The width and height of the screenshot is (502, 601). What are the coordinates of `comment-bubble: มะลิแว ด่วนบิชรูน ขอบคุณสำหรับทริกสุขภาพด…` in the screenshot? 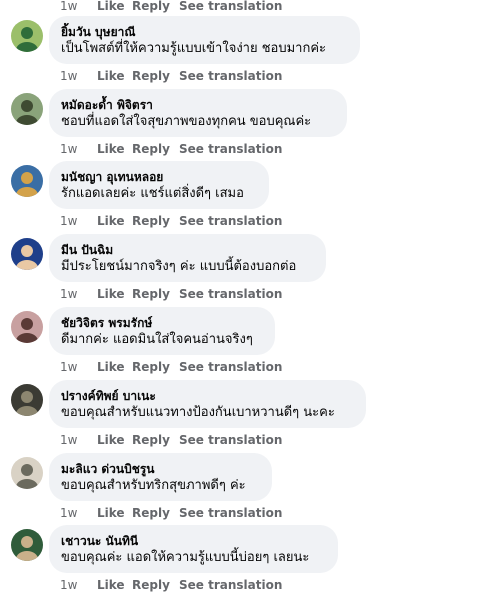 It's located at (160, 477).